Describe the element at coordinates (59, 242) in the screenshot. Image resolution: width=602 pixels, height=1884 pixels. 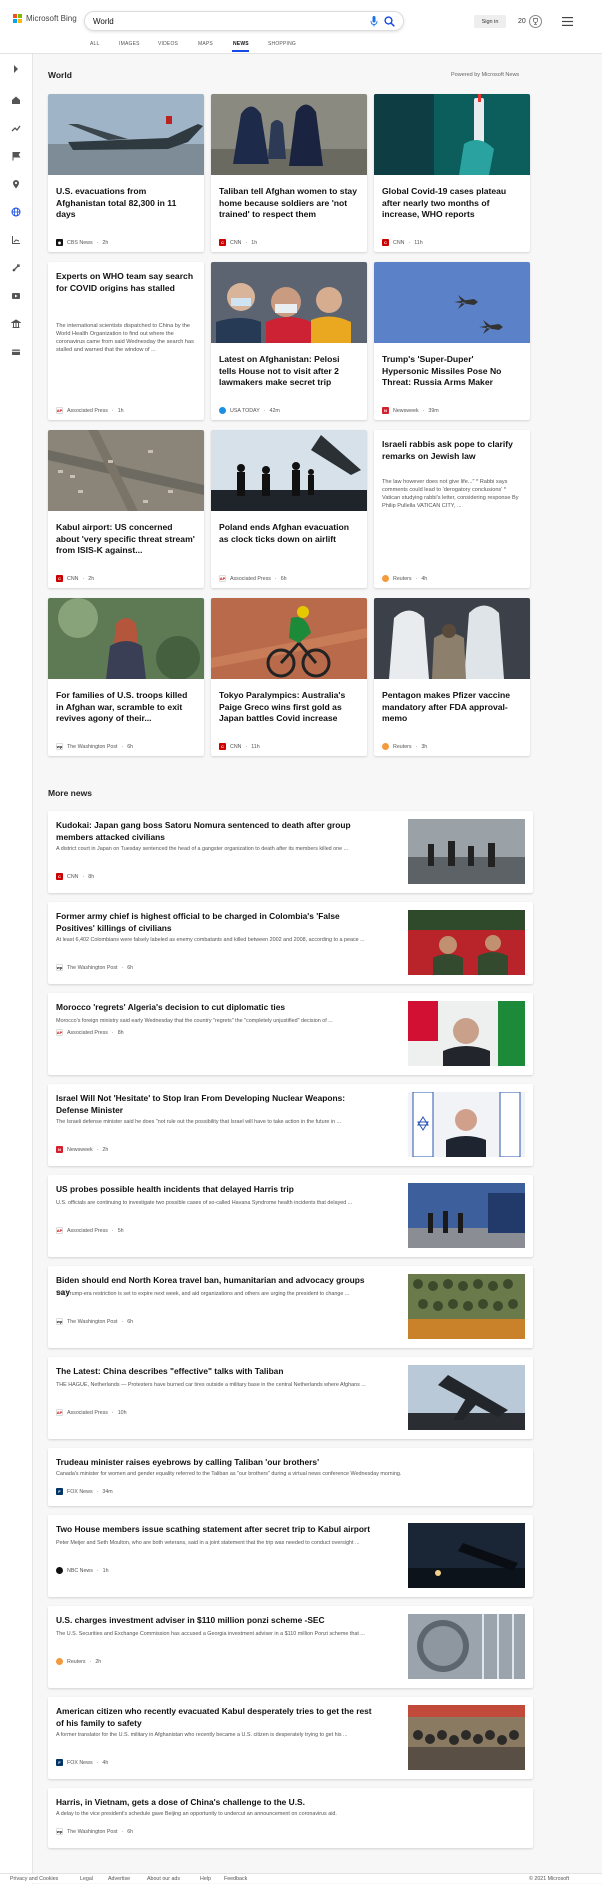
I see `cbs-logo-icon: ◉` at that location.